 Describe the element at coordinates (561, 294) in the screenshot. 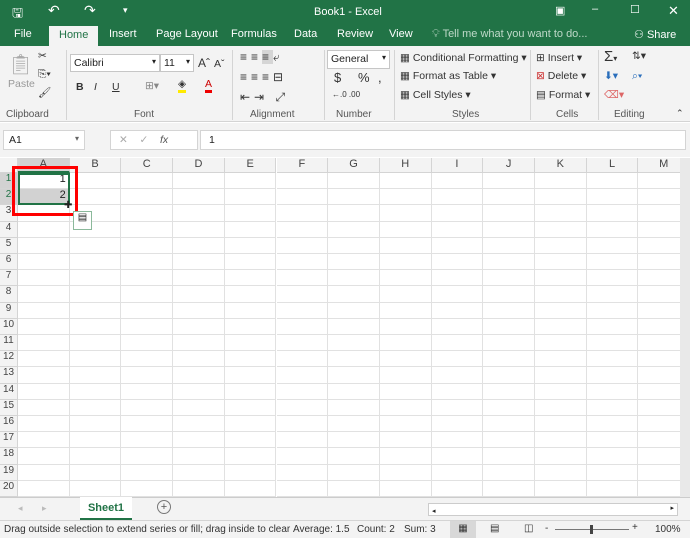

I see `cell-K8` at that location.